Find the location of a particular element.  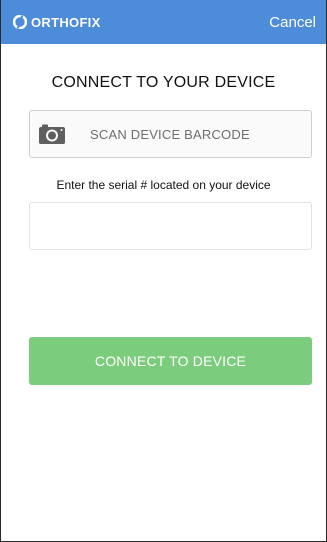

page-title: CONNECT TO YOUR DEVICE is located at coordinates (163, 82).